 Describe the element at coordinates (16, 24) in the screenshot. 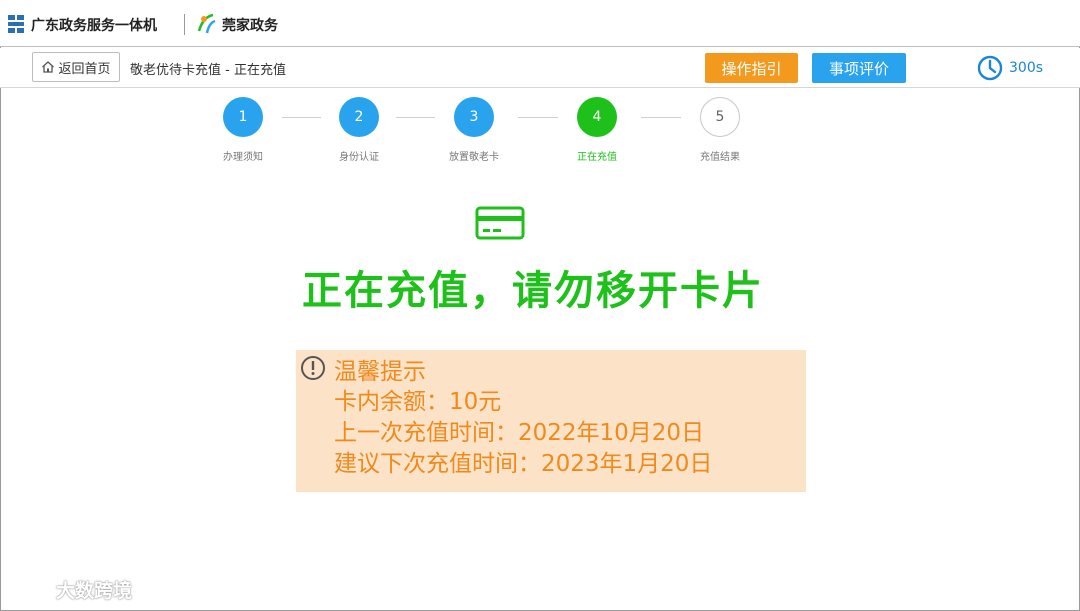

I see `gd-gov-logo-icon` at that location.